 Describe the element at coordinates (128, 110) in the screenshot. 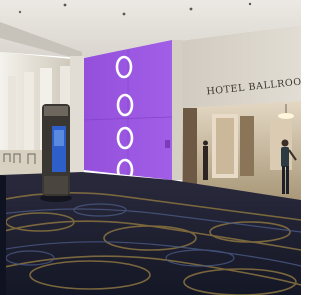

I see `purple-wall-panel` at that location.